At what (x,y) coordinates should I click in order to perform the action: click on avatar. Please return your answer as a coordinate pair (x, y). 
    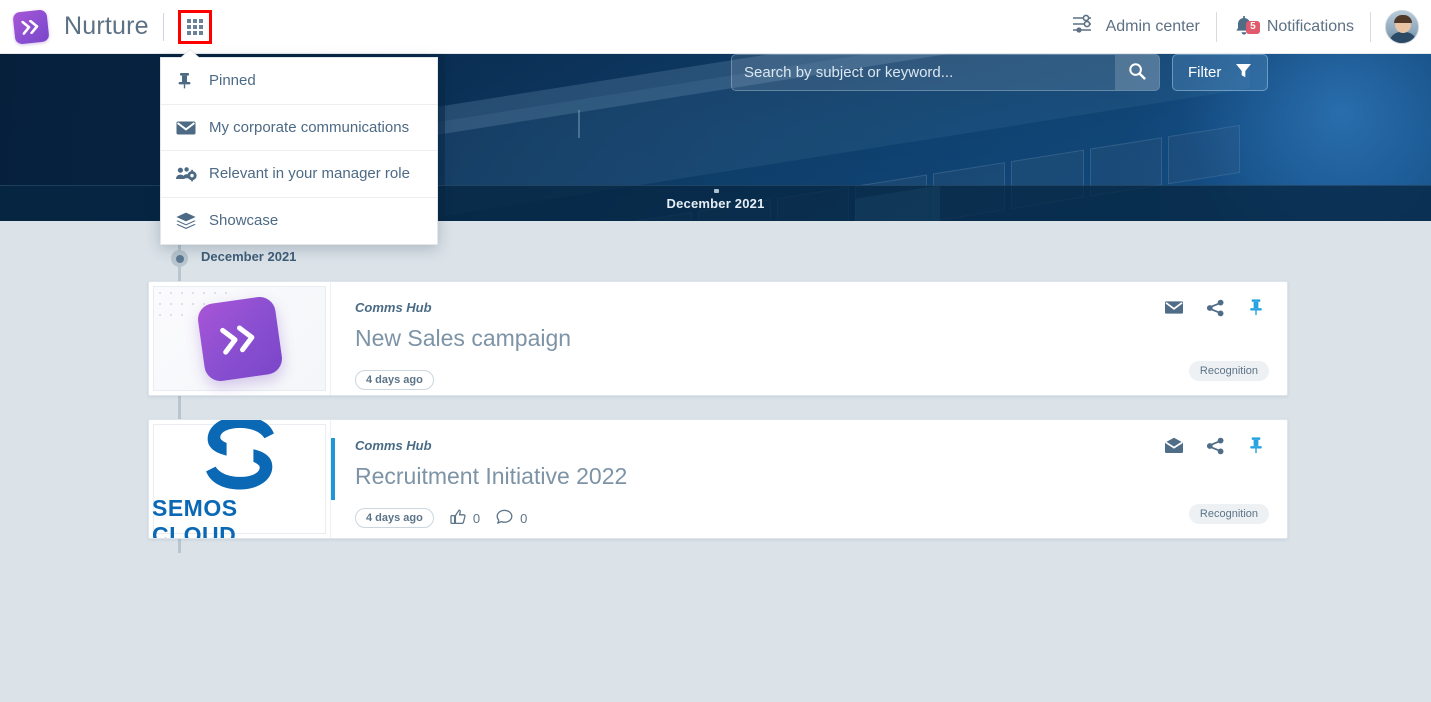
    Looking at the image, I should click on (1402, 26).